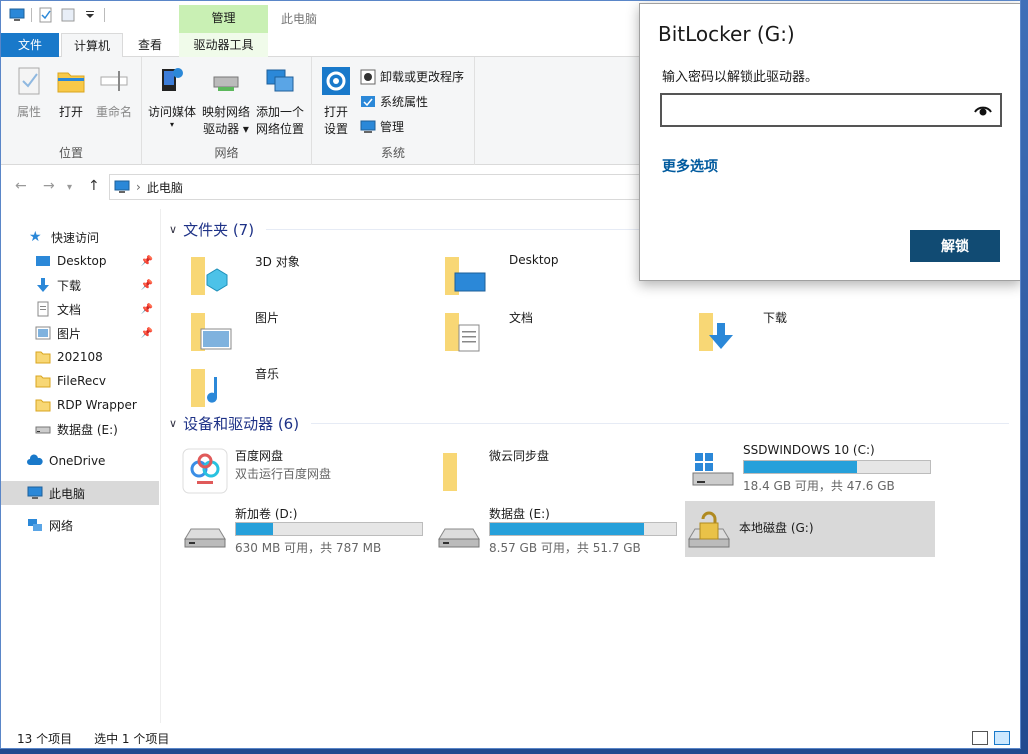 The height and width of the screenshot is (754, 1028). Describe the element at coordinates (299, 19) in the screenshot. I see `window-title: 此电脑` at that location.